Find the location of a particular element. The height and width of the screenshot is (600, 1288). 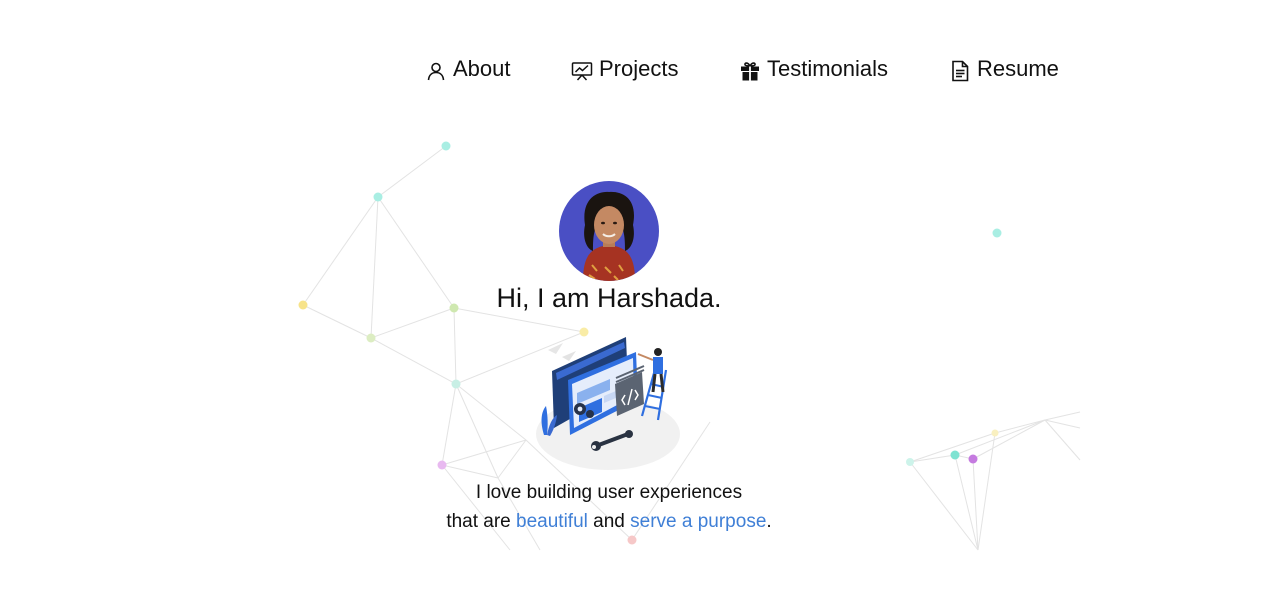

tagline-end: . is located at coordinates (769, 521).